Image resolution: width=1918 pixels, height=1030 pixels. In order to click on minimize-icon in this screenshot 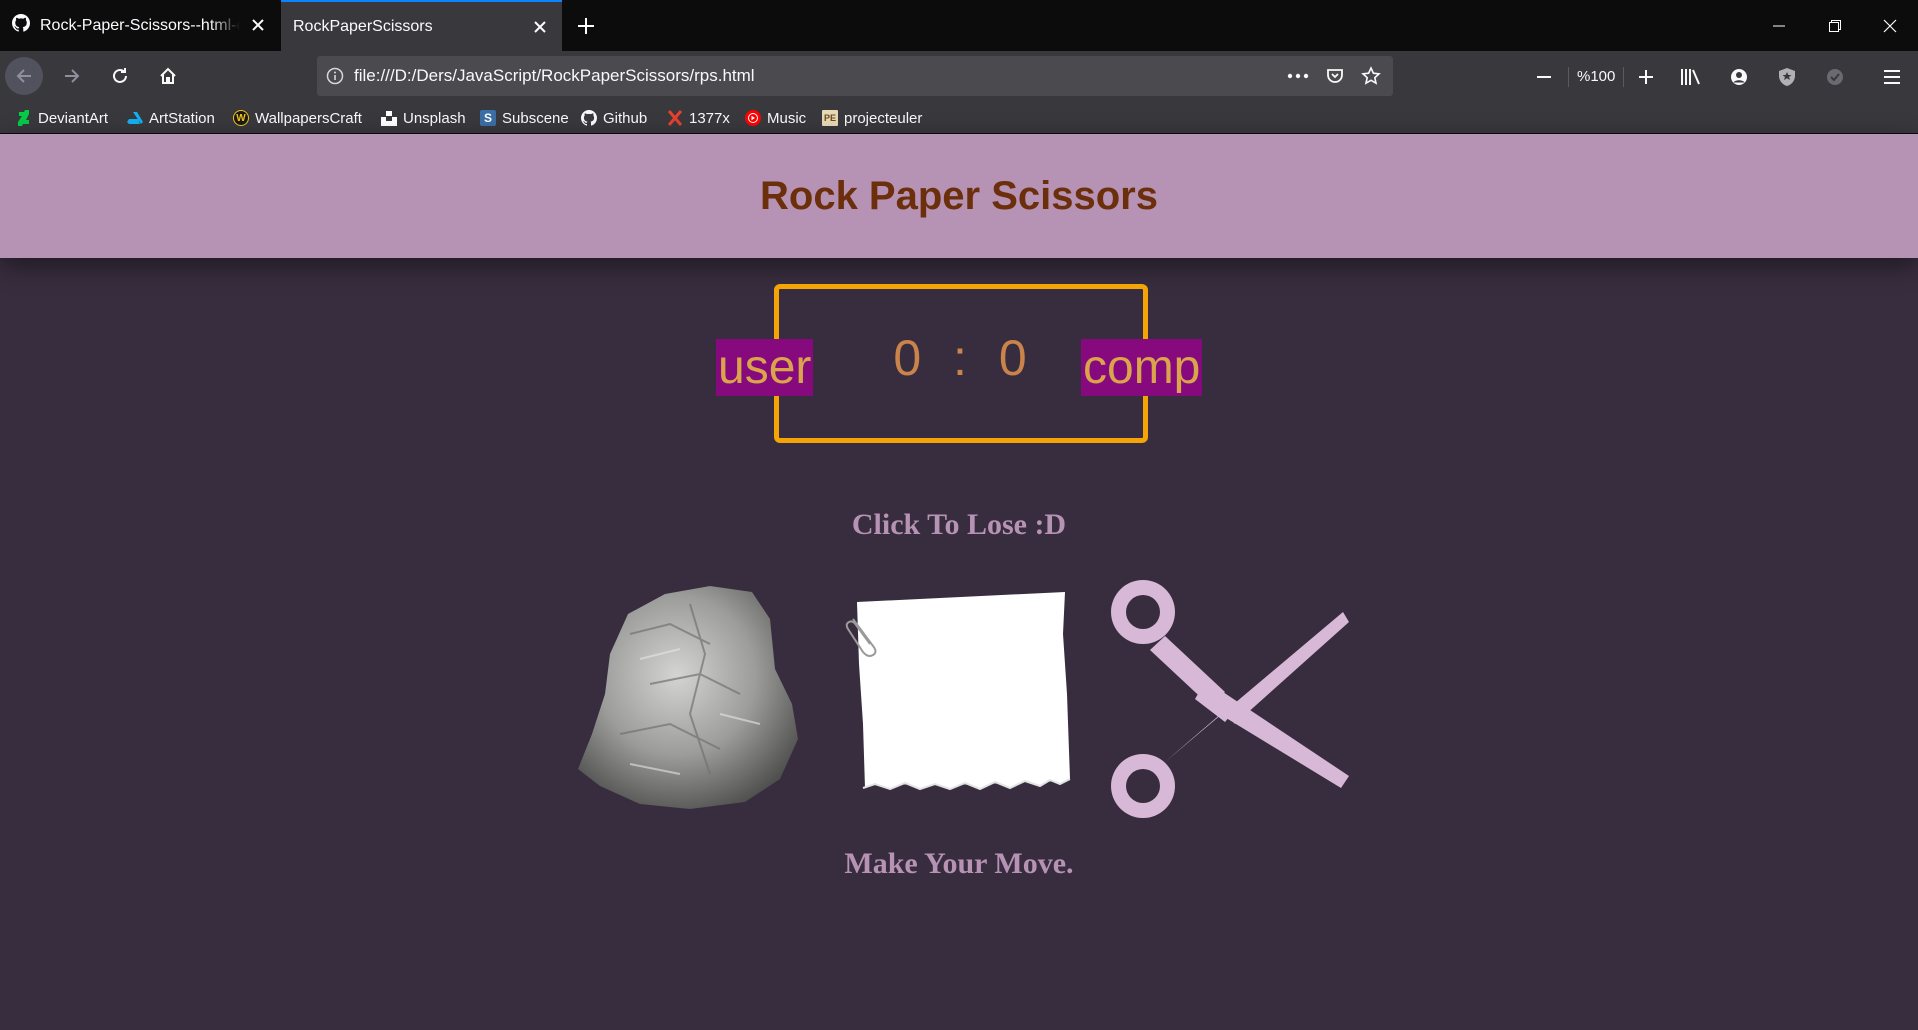, I will do `click(1779, 25)`.